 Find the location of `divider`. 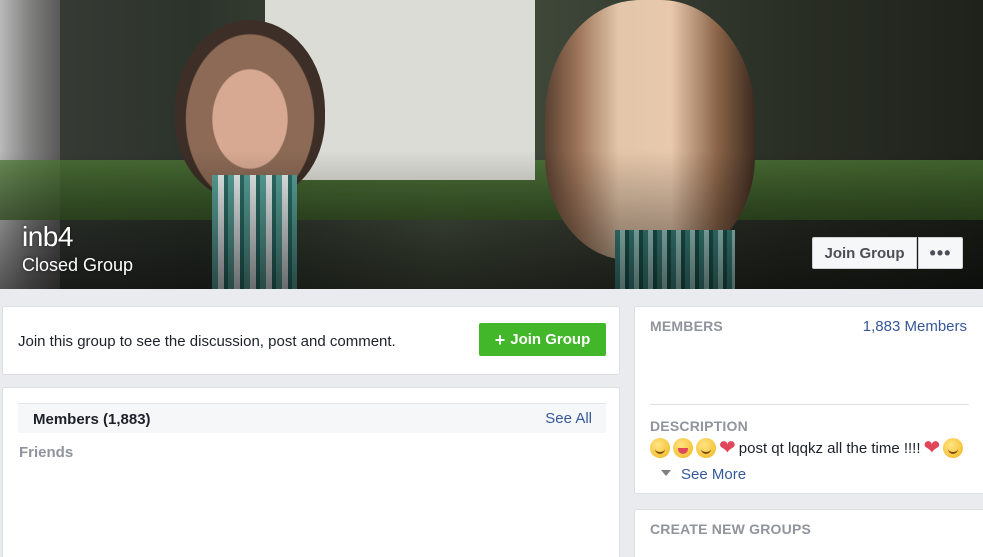

divider is located at coordinates (809, 404).